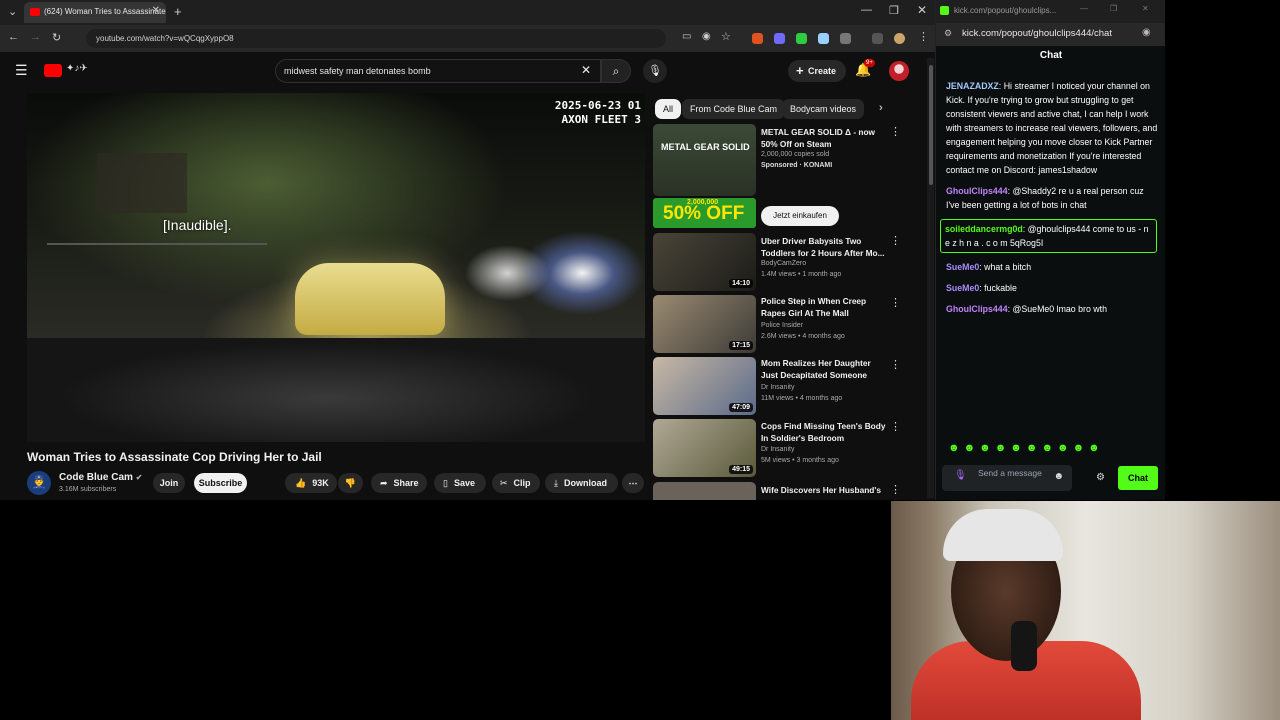  Describe the element at coordinates (668, 109) in the screenshot. I see `chip-all: All` at that location.